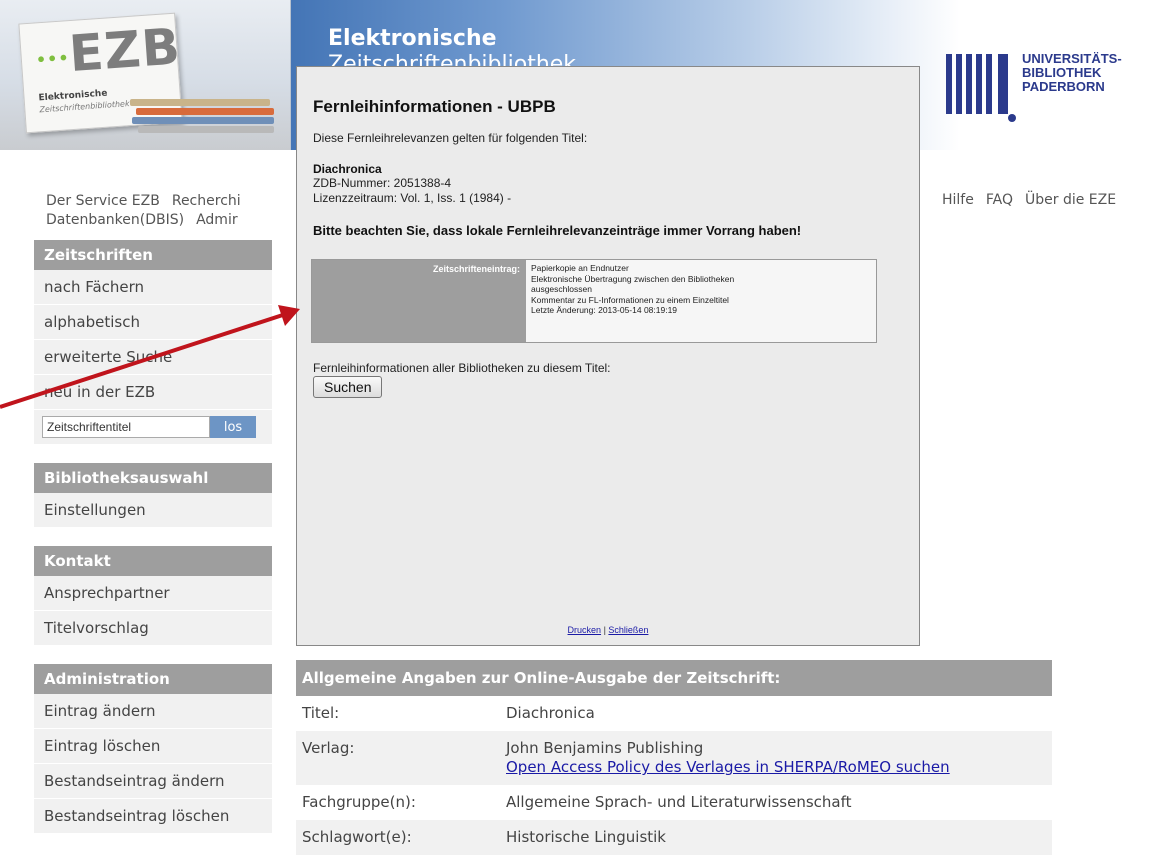  I want to click on entry-line: ausgeschlossen, so click(561, 289).